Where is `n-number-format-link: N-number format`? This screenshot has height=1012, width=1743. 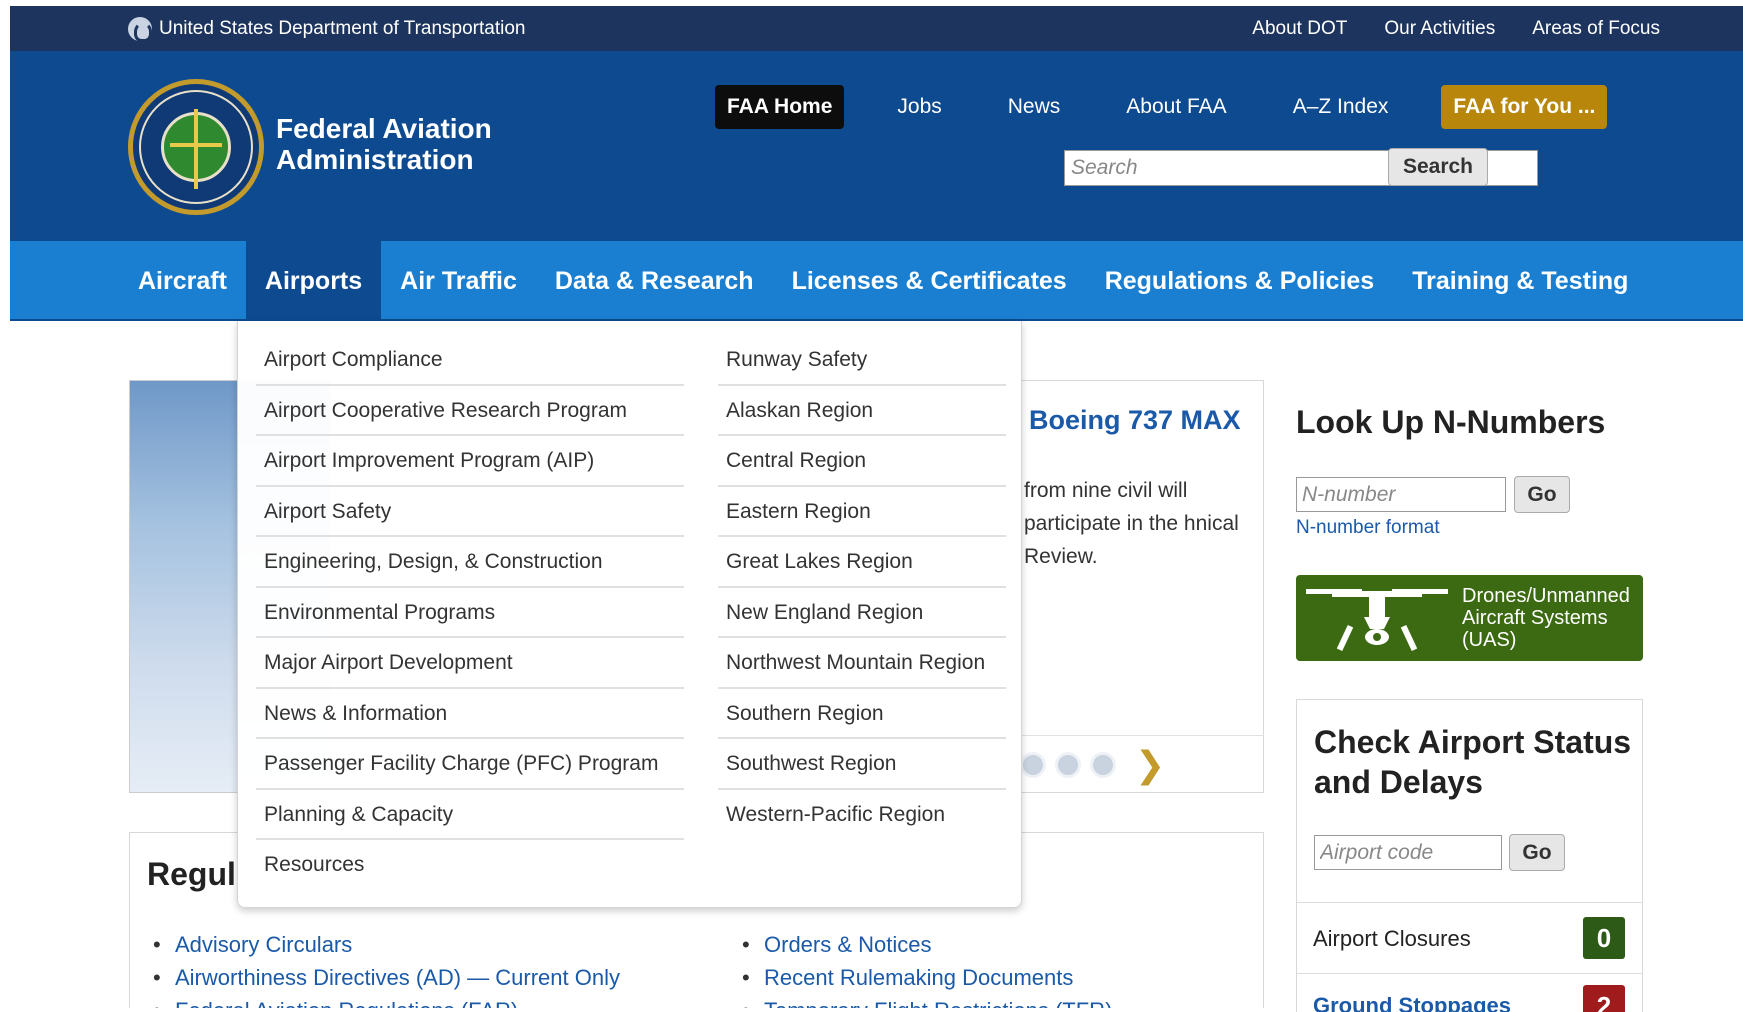
n-number-format-link: N-number format is located at coordinates (1368, 528).